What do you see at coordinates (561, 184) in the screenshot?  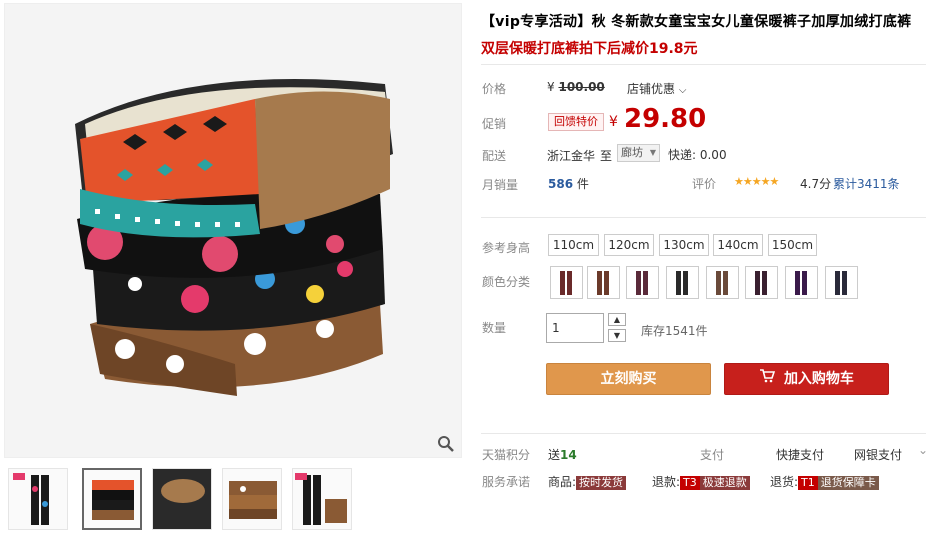 I see `sales-count-value: 586` at bounding box center [561, 184].